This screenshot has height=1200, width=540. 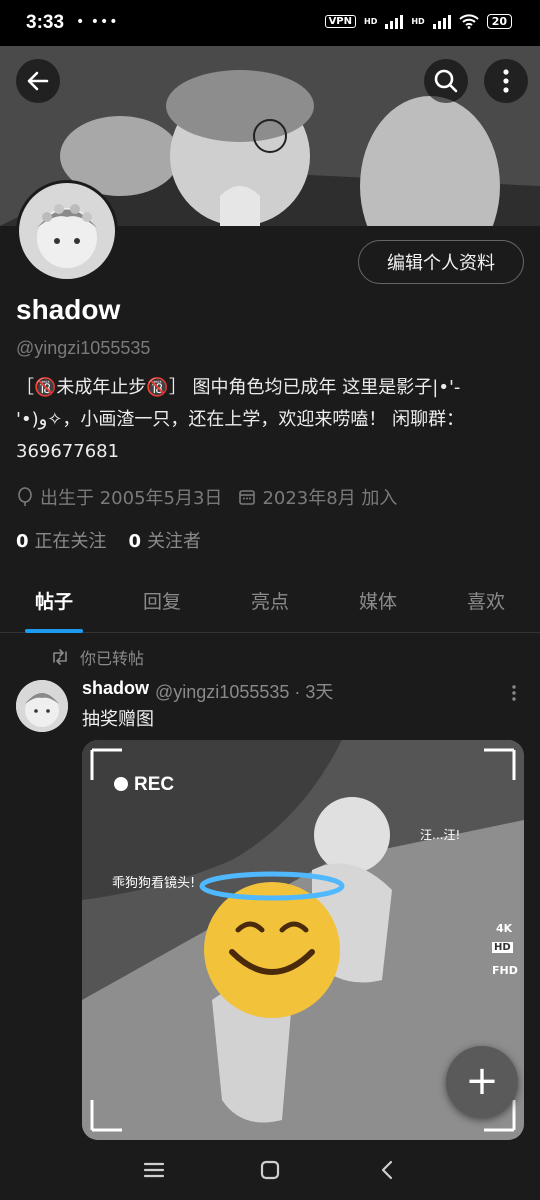 I want to click on back-button, so click(x=38, y=81).